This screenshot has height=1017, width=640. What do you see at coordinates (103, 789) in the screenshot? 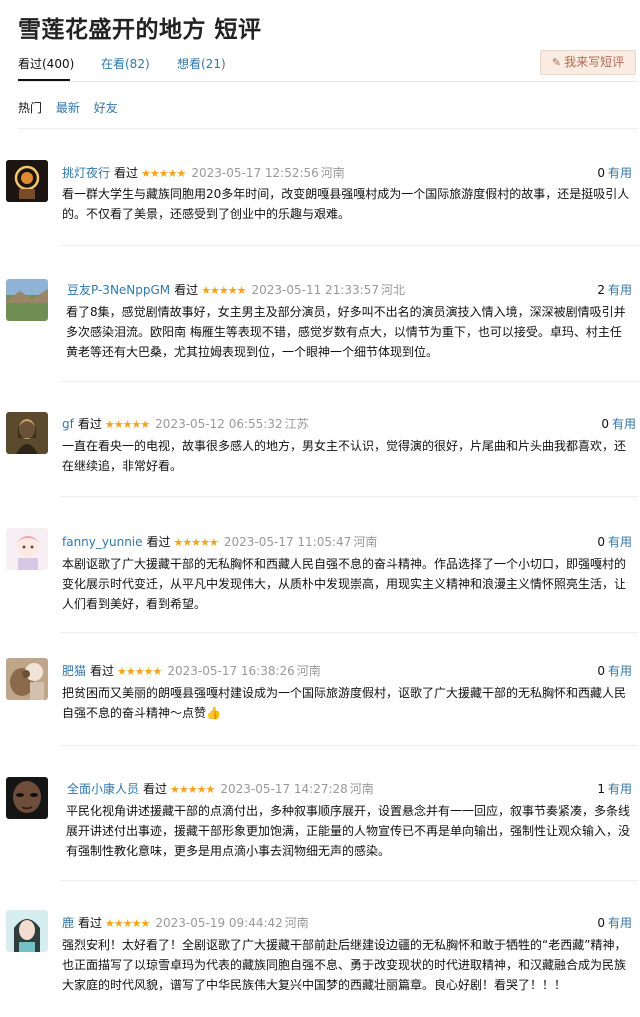
I see `review-username: 全面小康人员` at bounding box center [103, 789].